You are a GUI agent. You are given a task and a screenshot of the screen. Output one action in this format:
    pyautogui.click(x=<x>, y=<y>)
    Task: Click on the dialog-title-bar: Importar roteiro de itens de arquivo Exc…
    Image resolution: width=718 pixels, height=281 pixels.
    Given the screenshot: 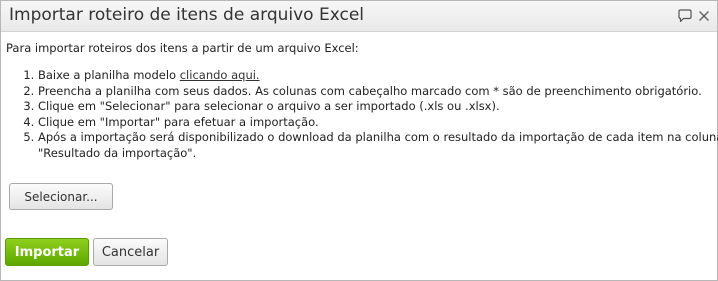 What is the action you would take?
    pyautogui.click(x=359, y=16)
    